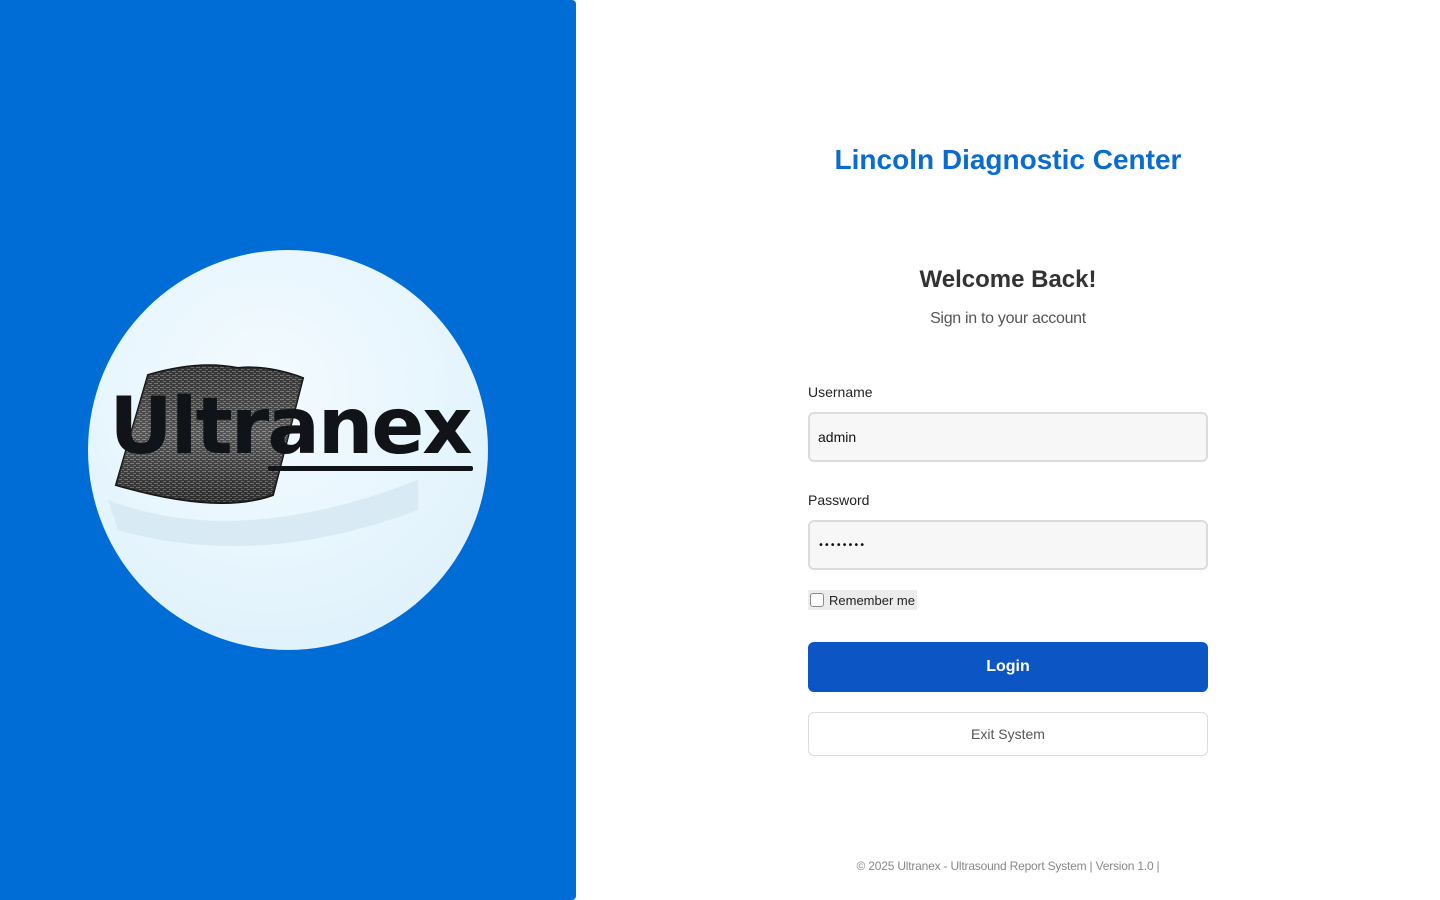 Image resolution: width=1440 pixels, height=900 pixels. I want to click on login-button: Login, so click(1008, 667).